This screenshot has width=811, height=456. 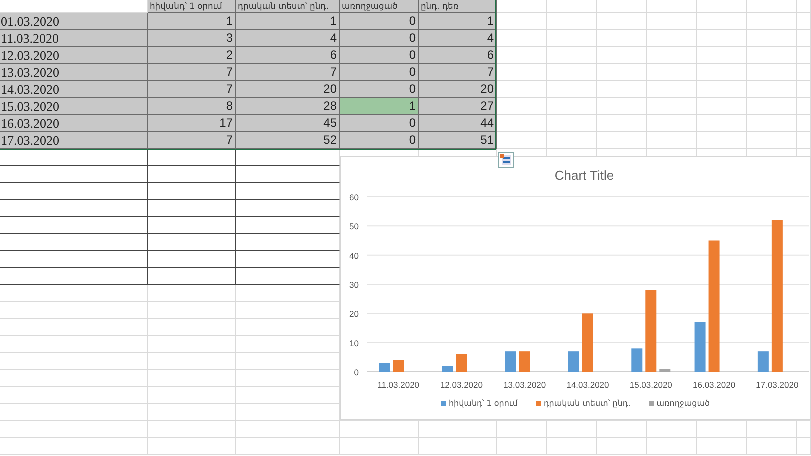 What do you see at coordinates (288, 123) in the screenshot?
I see `table-cell: 45` at bounding box center [288, 123].